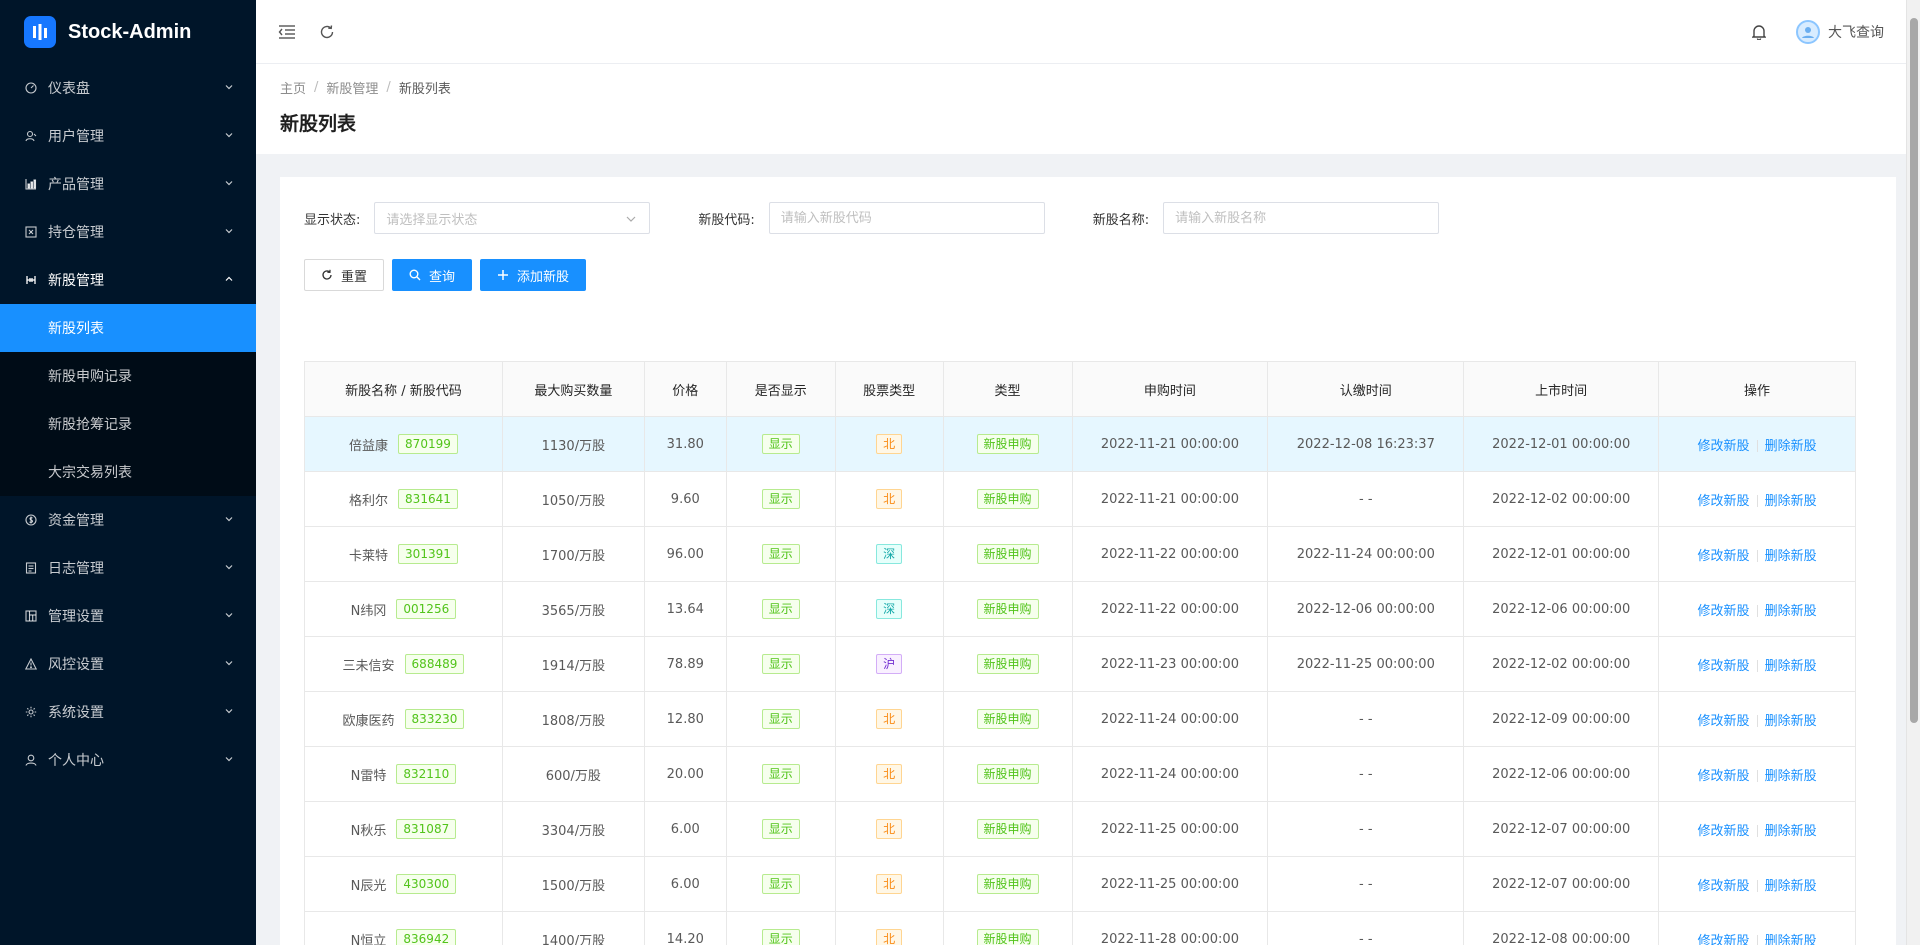  What do you see at coordinates (31, 760) in the screenshot?
I see `person-icon` at bounding box center [31, 760].